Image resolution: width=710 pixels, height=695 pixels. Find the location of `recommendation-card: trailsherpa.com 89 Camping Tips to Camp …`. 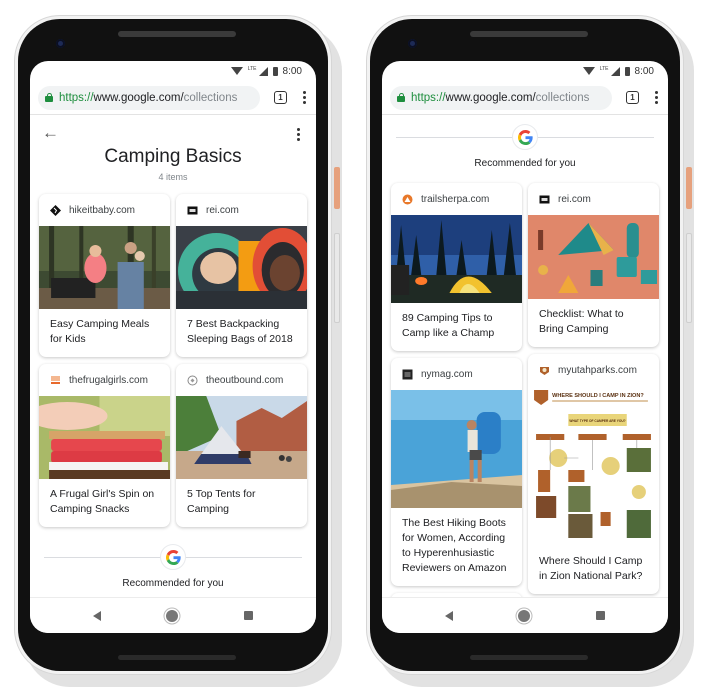

recommendation-card: trailsherpa.com 89 Camping Tips to Camp … is located at coordinates (456, 267).